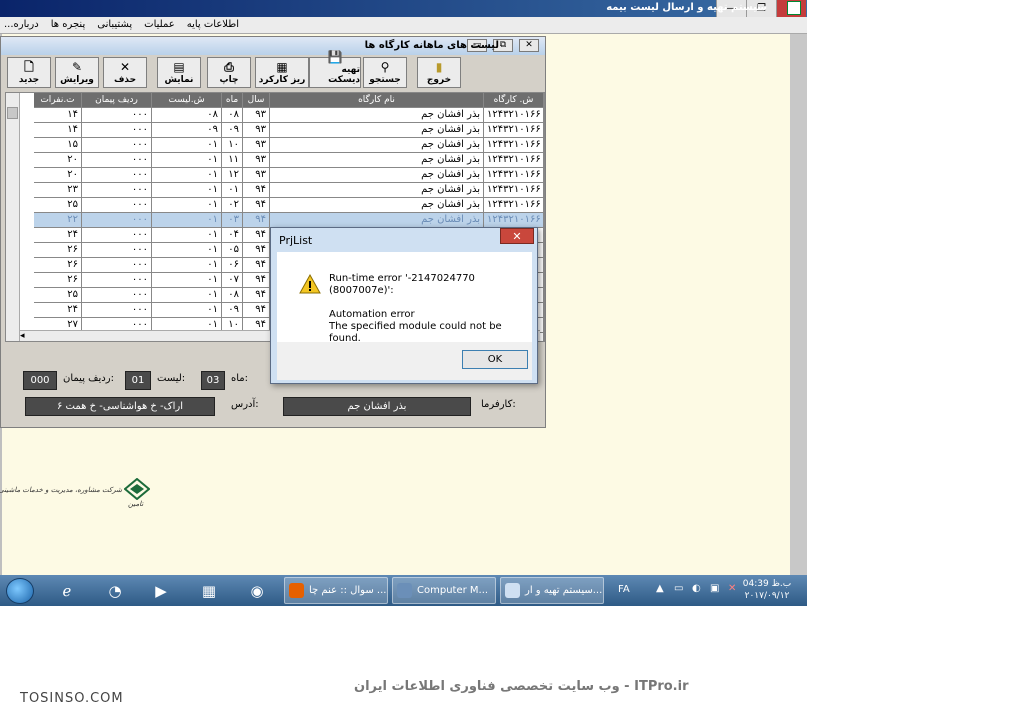 This screenshot has width=1024, height=723. Describe the element at coordinates (514, 100) in the screenshot. I see `col-workshop-id: ش. کارگاه` at that location.